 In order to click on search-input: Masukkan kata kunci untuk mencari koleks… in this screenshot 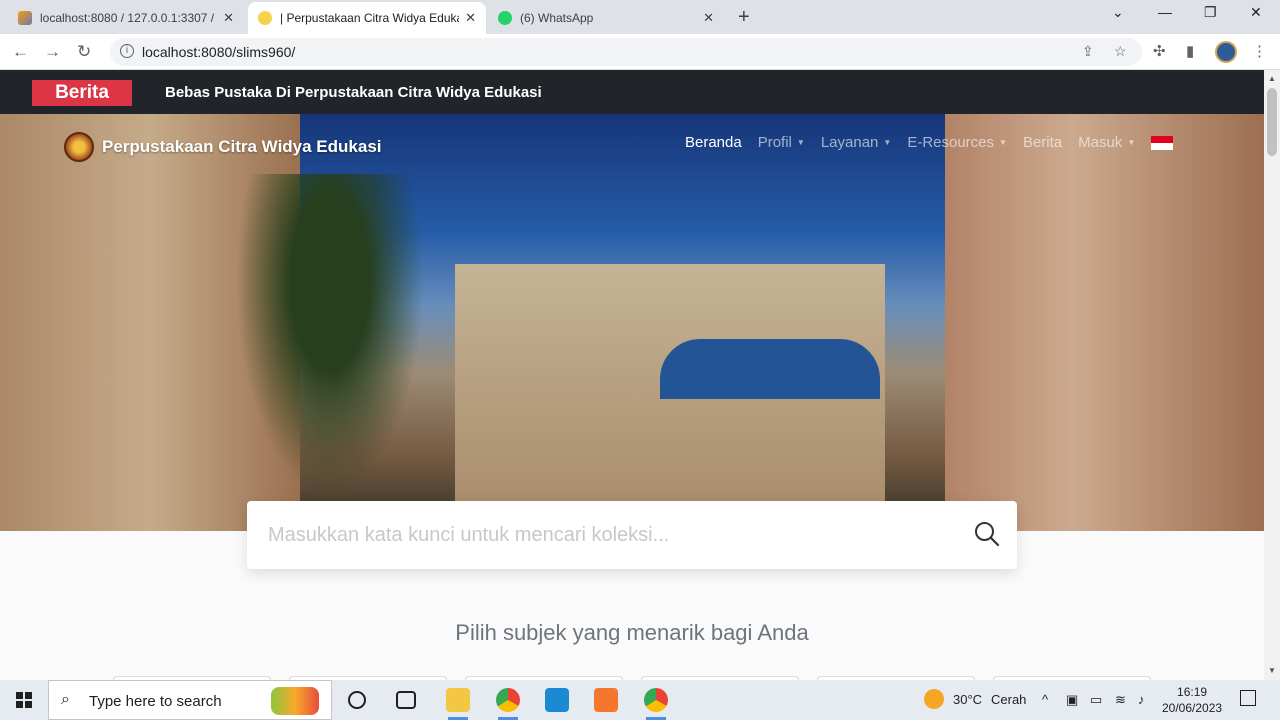, I will do `click(468, 535)`.